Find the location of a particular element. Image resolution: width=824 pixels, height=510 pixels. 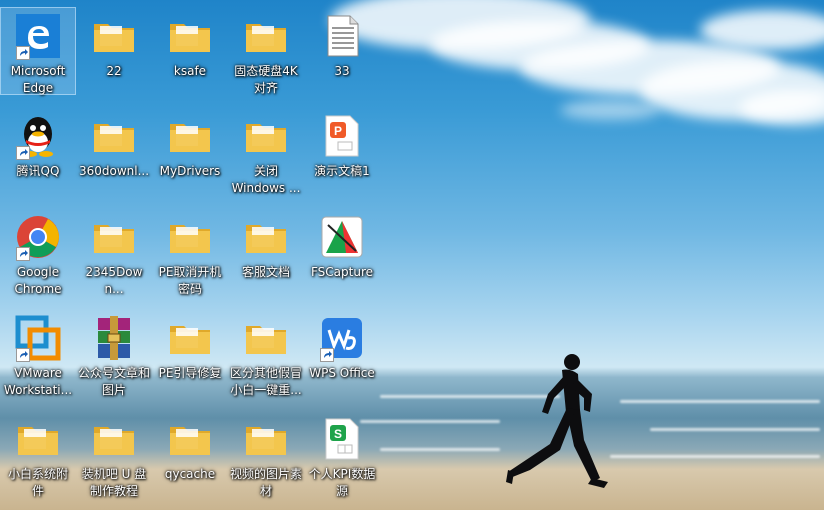

desktop-icon: FSCapture is located at coordinates (342, 254).